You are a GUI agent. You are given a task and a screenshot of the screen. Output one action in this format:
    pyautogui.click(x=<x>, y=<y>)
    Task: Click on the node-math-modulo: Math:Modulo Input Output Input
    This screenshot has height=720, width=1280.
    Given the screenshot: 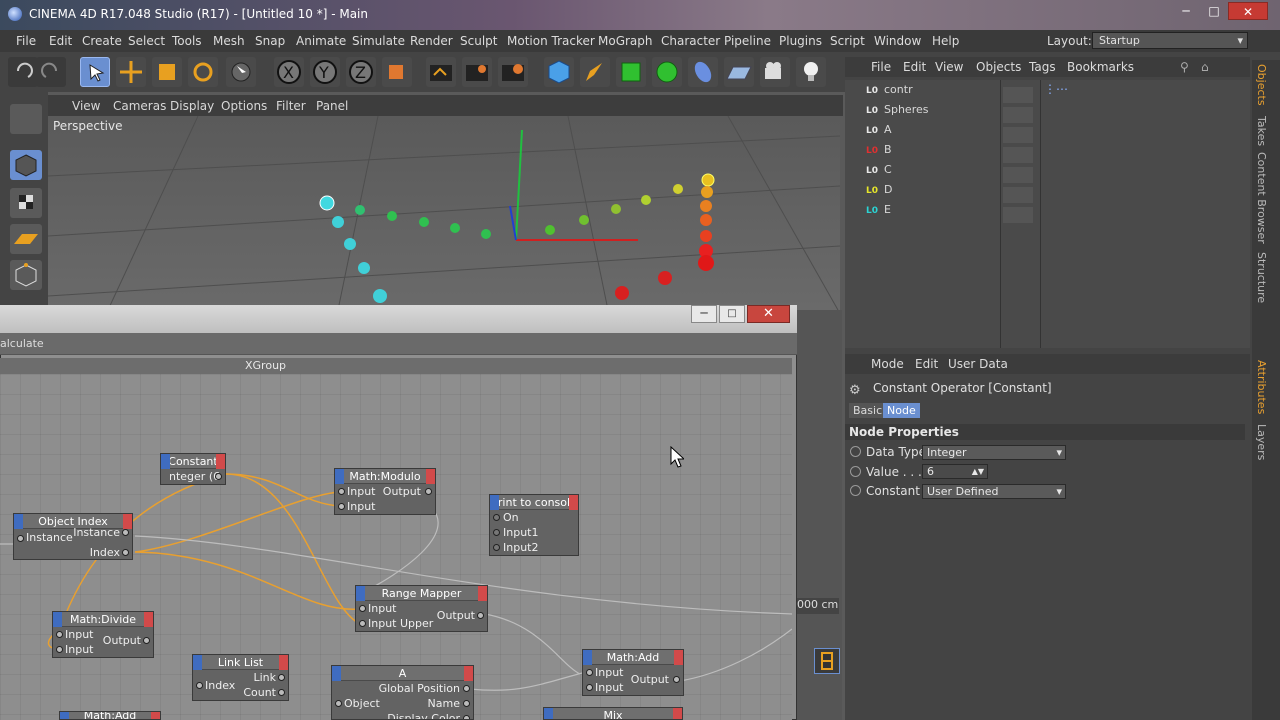 What is the action you would take?
    pyautogui.click(x=385, y=491)
    